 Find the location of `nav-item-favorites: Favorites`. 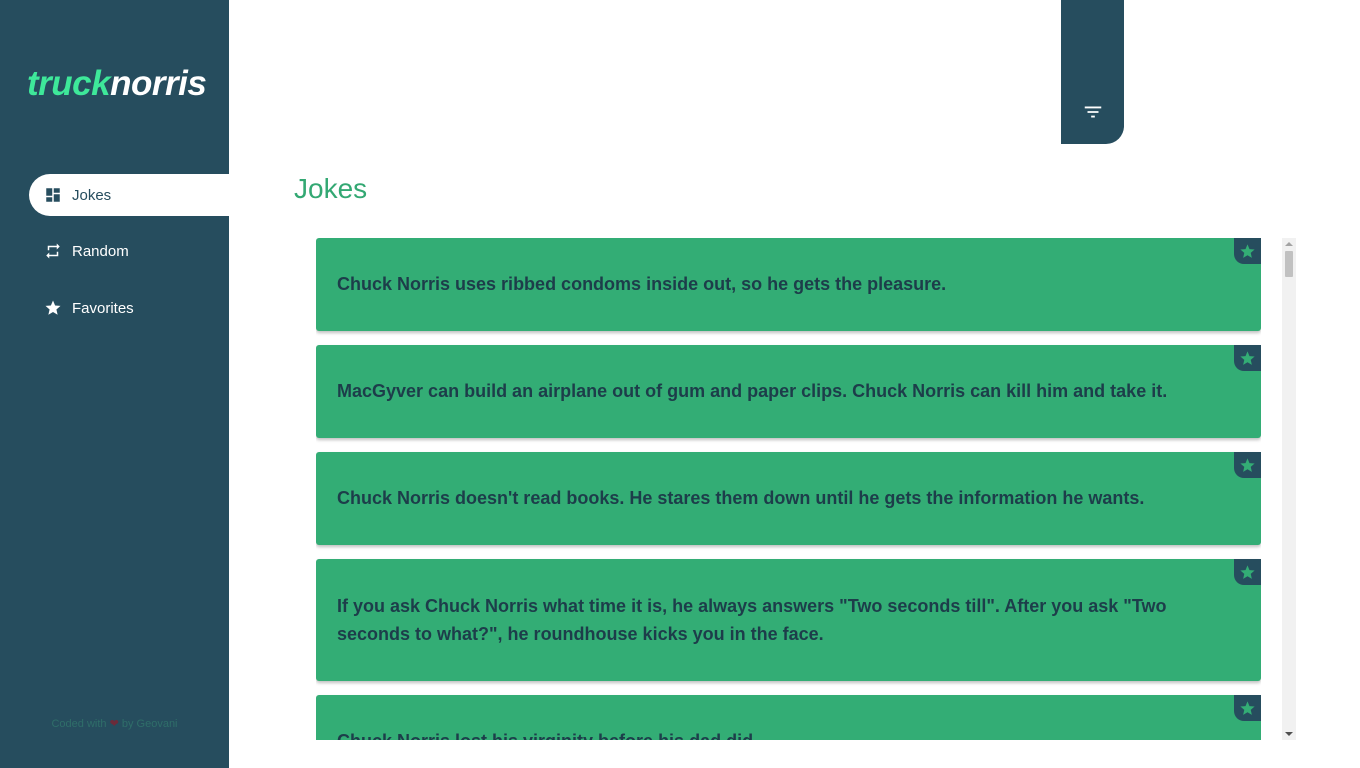

nav-item-favorites: Favorites is located at coordinates (129, 308).